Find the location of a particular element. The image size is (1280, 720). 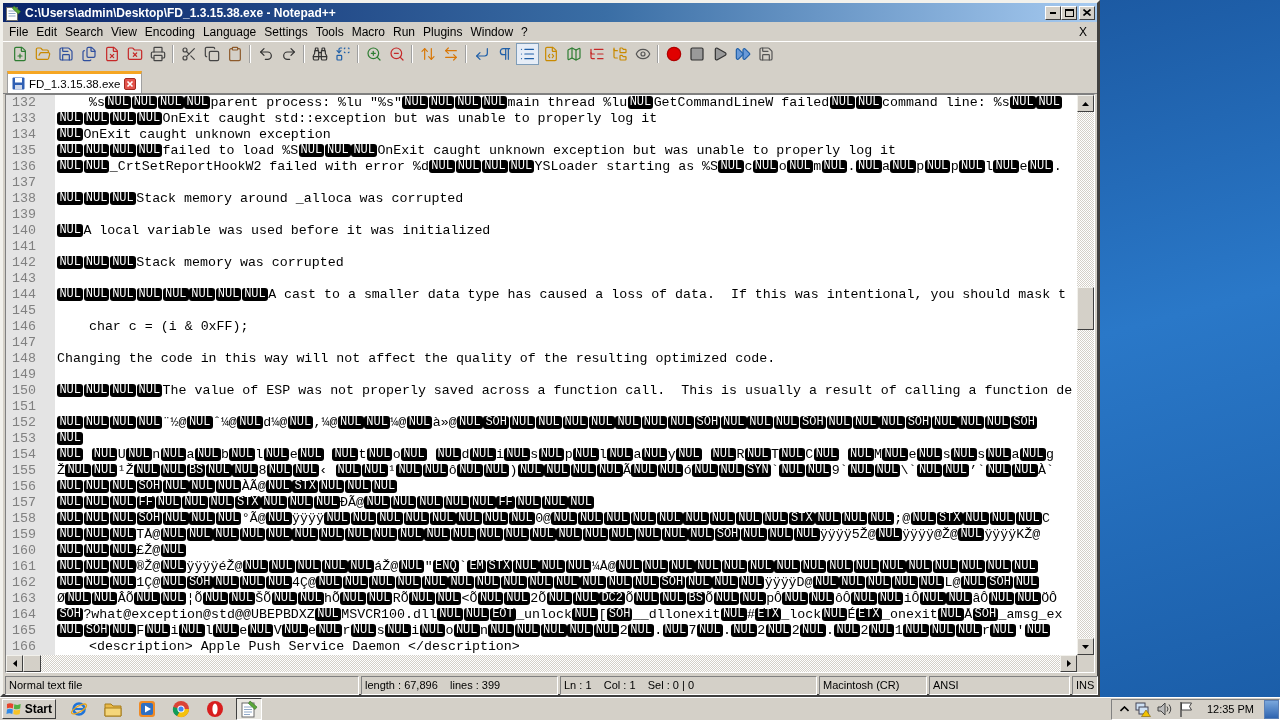

binoculars-icon is located at coordinates (319, 54).